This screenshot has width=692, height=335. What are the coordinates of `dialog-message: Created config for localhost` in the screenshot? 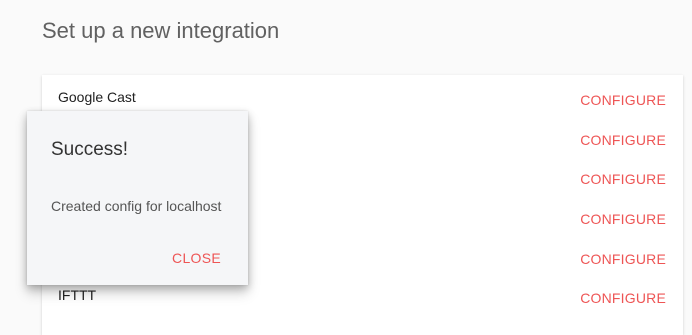 It's located at (136, 206).